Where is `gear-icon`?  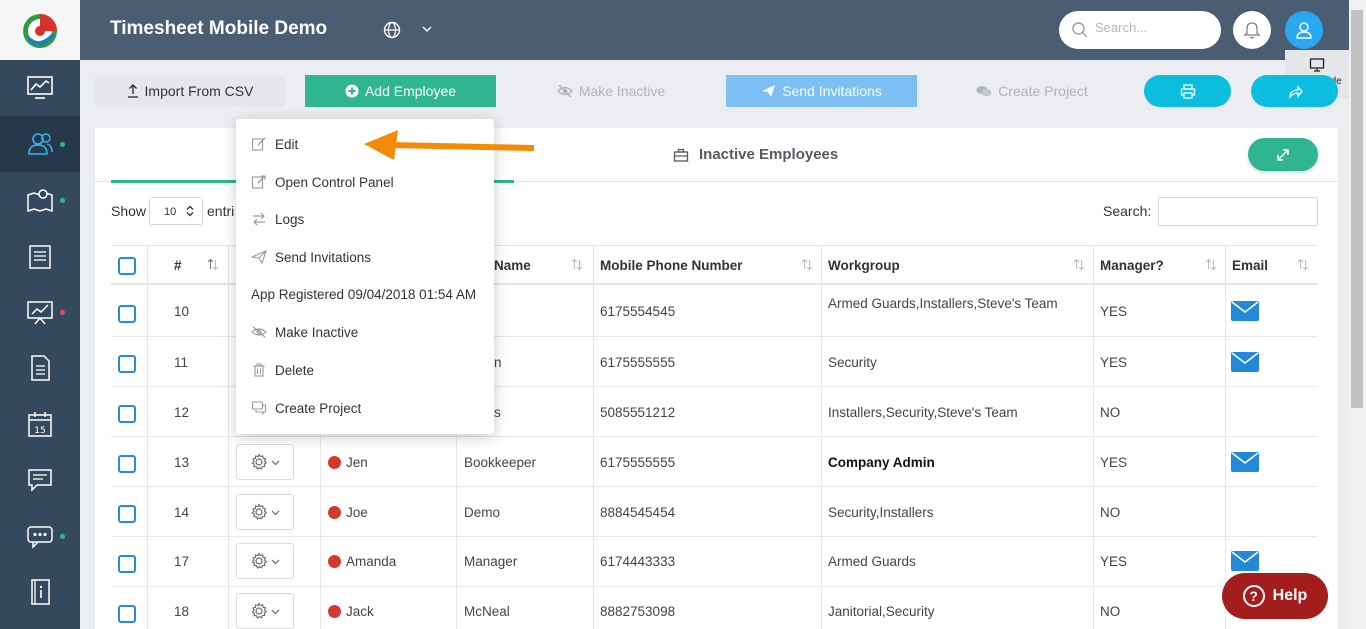 gear-icon is located at coordinates (259, 511).